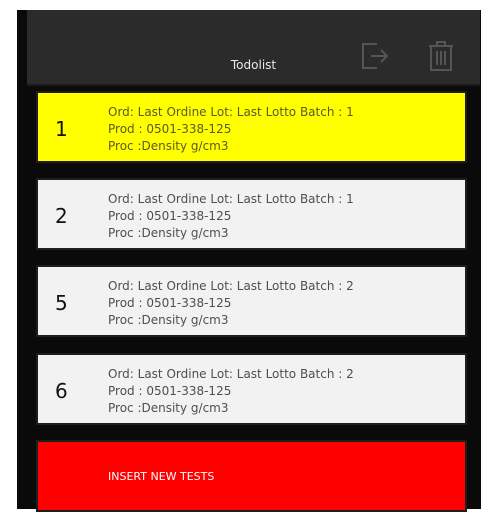 The width and height of the screenshot is (481, 512). I want to click on item-number: 6, so click(61, 391).